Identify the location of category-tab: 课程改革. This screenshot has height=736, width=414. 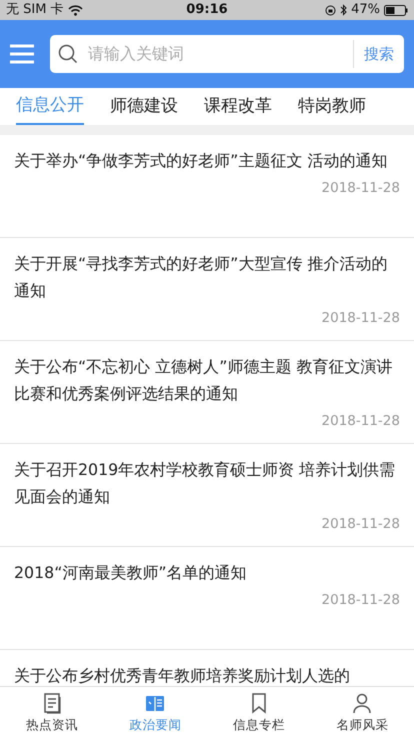
(238, 106).